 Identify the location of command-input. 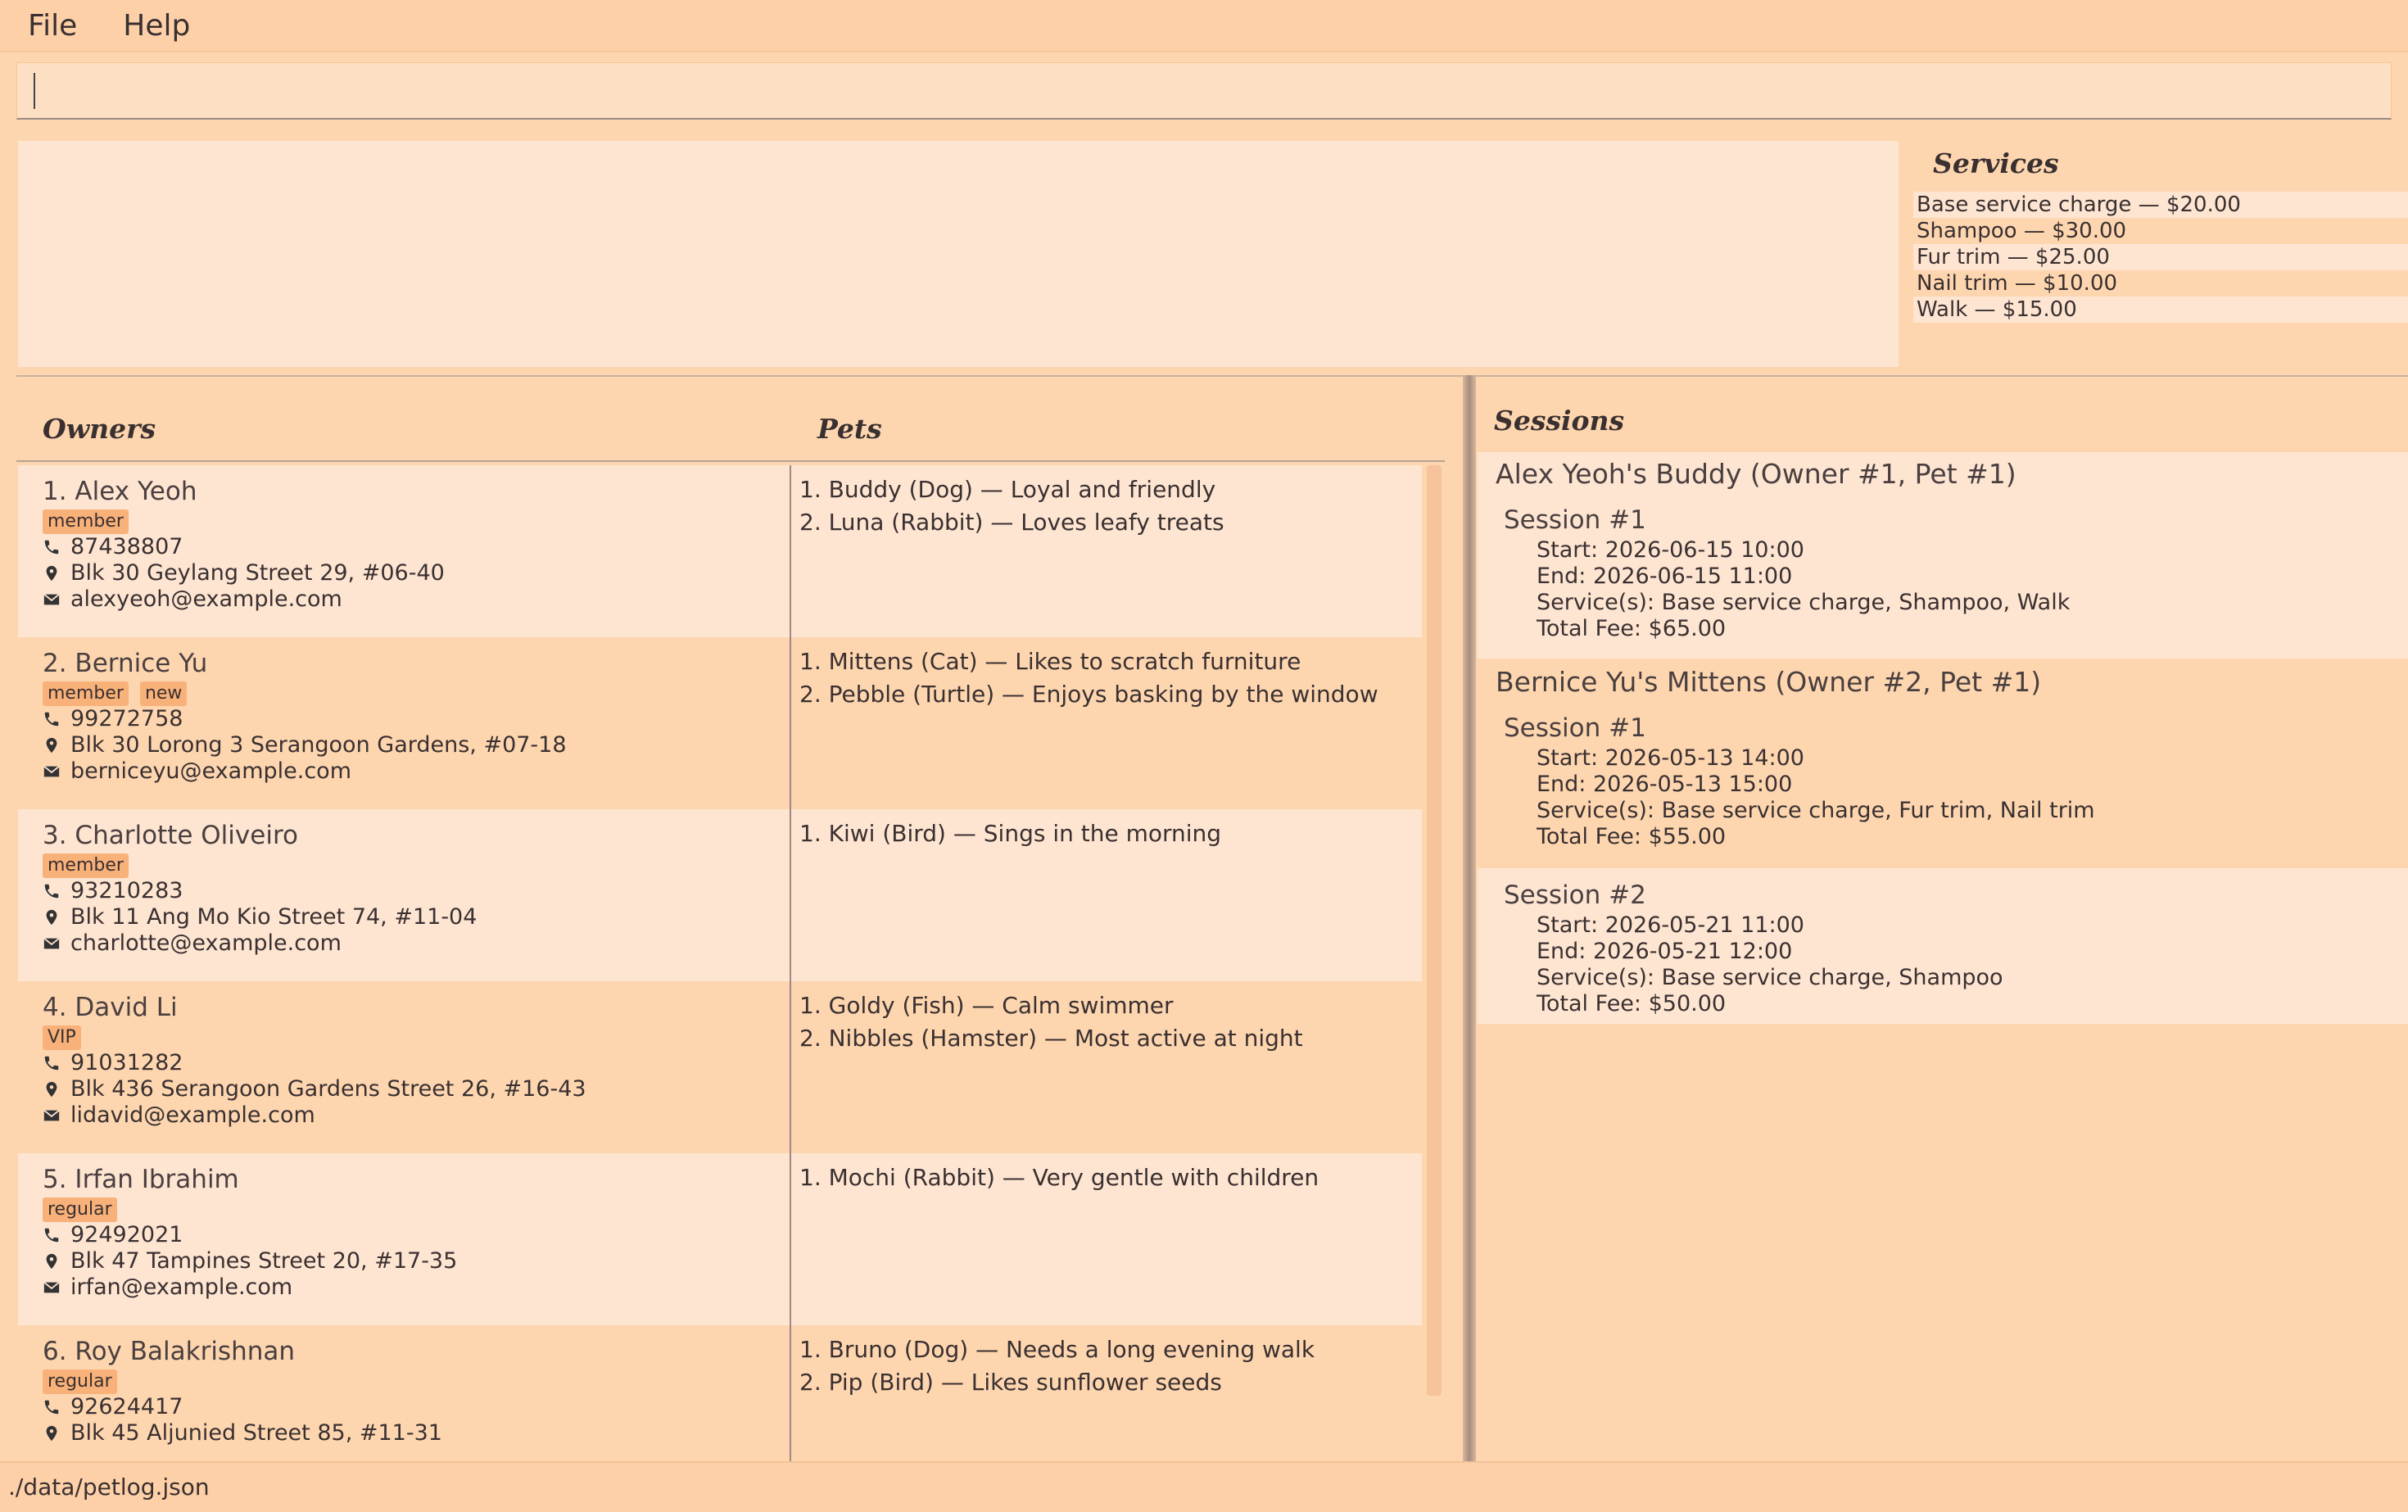
(1204, 90).